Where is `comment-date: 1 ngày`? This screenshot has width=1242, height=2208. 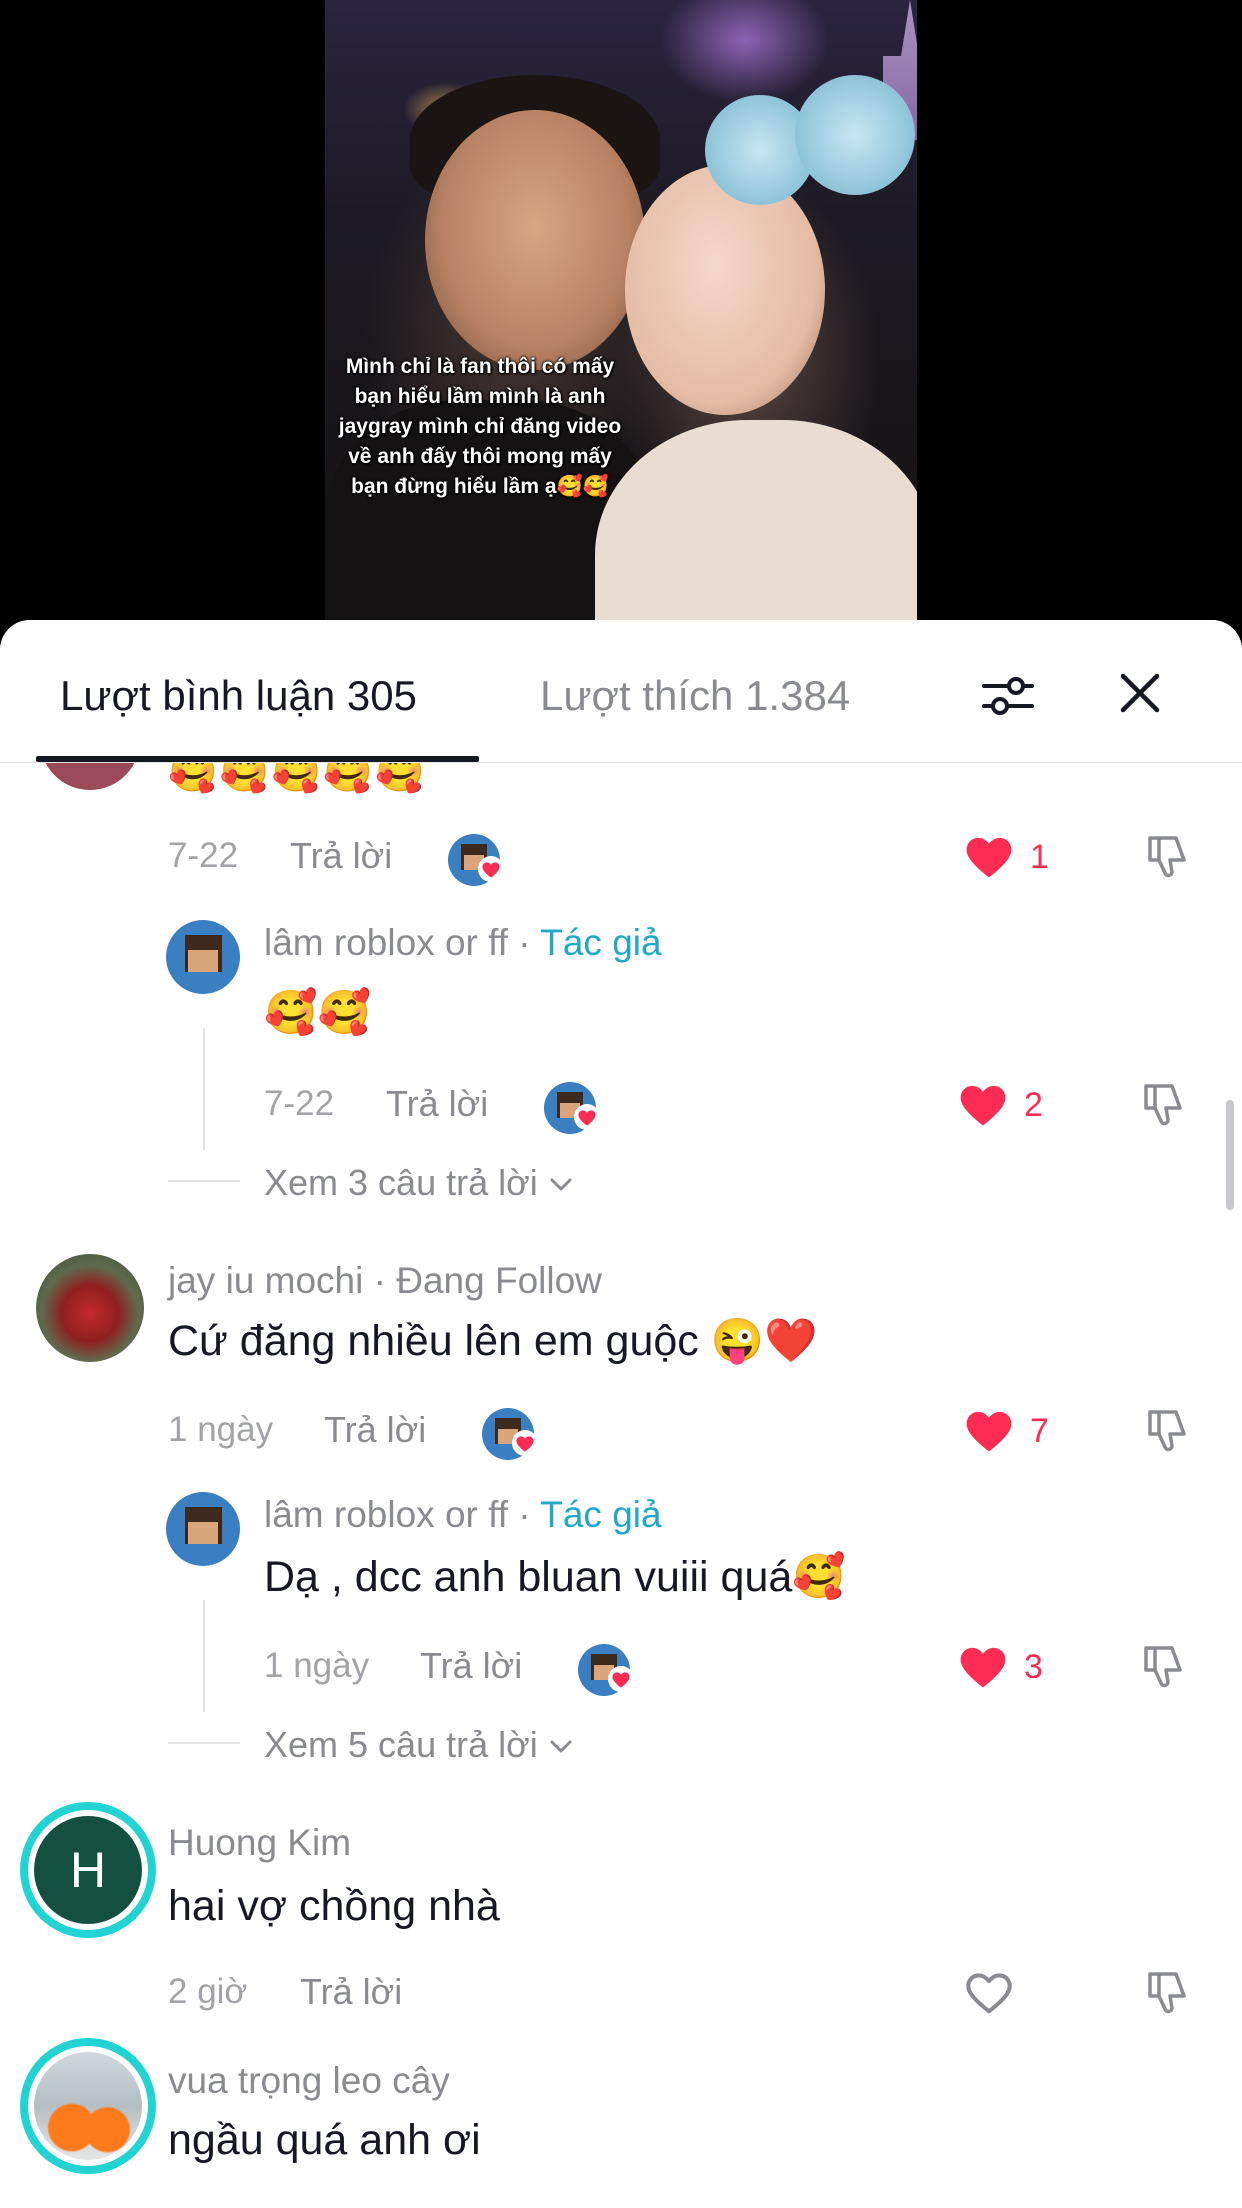 comment-date: 1 ngày is located at coordinates (221, 1429).